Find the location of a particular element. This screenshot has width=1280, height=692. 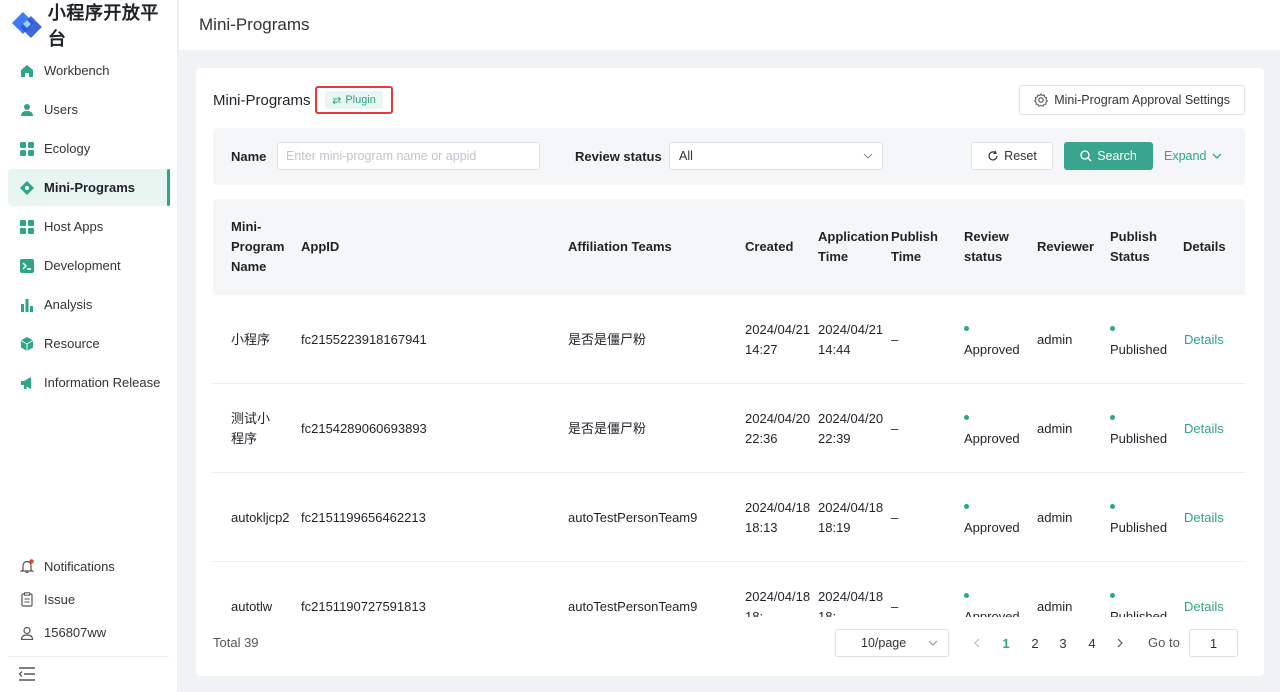

plugin-label: Plugin is located at coordinates (360, 100).